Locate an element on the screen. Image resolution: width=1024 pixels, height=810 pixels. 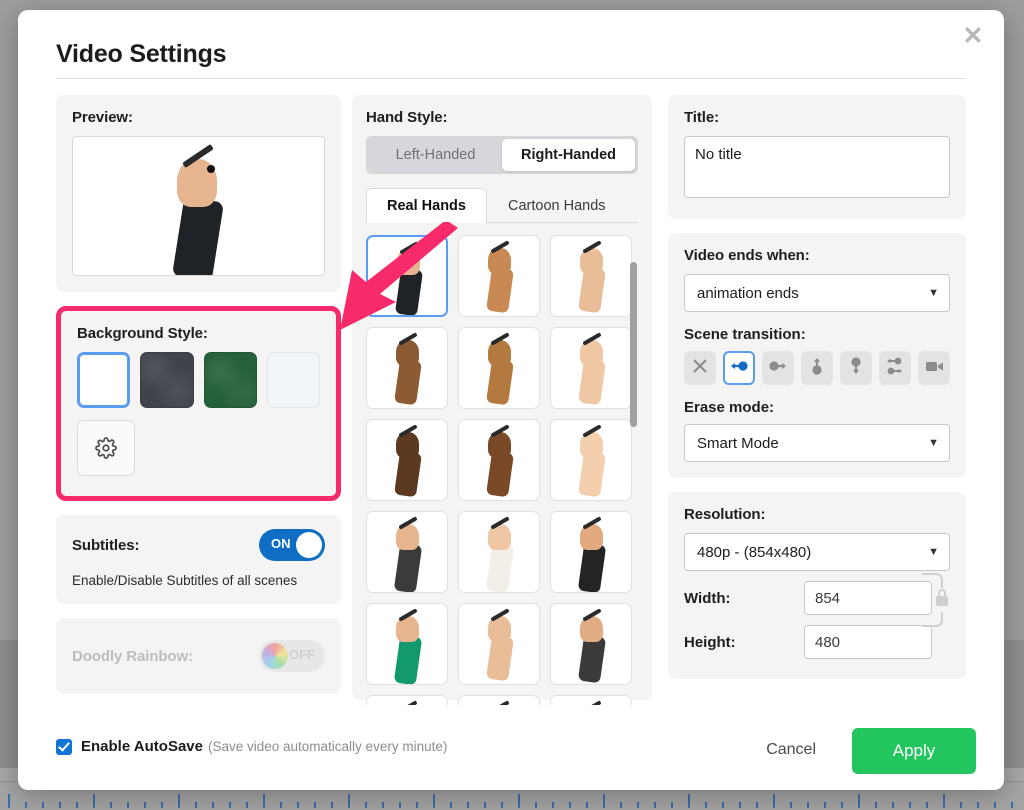
tab-cartoon-hands: Cartoon Hands is located at coordinates (557, 205).